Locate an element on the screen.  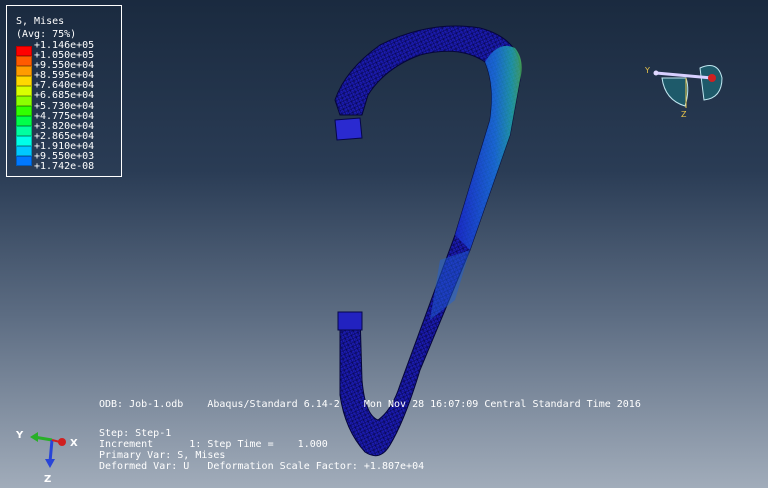
mini-triad-z-label: Z is located at coordinates (684, 114).